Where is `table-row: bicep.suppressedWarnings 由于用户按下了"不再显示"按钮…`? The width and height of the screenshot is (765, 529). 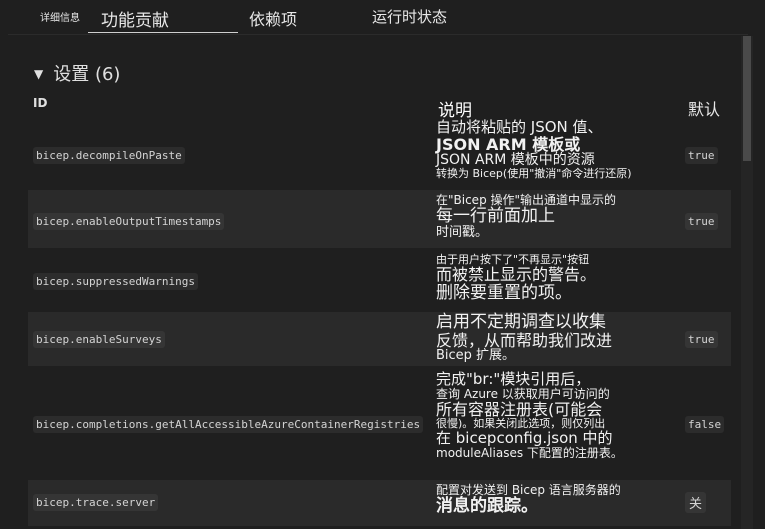
table-row: bicep.suppressedWarnings 由于用户按下了"不再显示"按钮… is located at coordinates (379, 281).